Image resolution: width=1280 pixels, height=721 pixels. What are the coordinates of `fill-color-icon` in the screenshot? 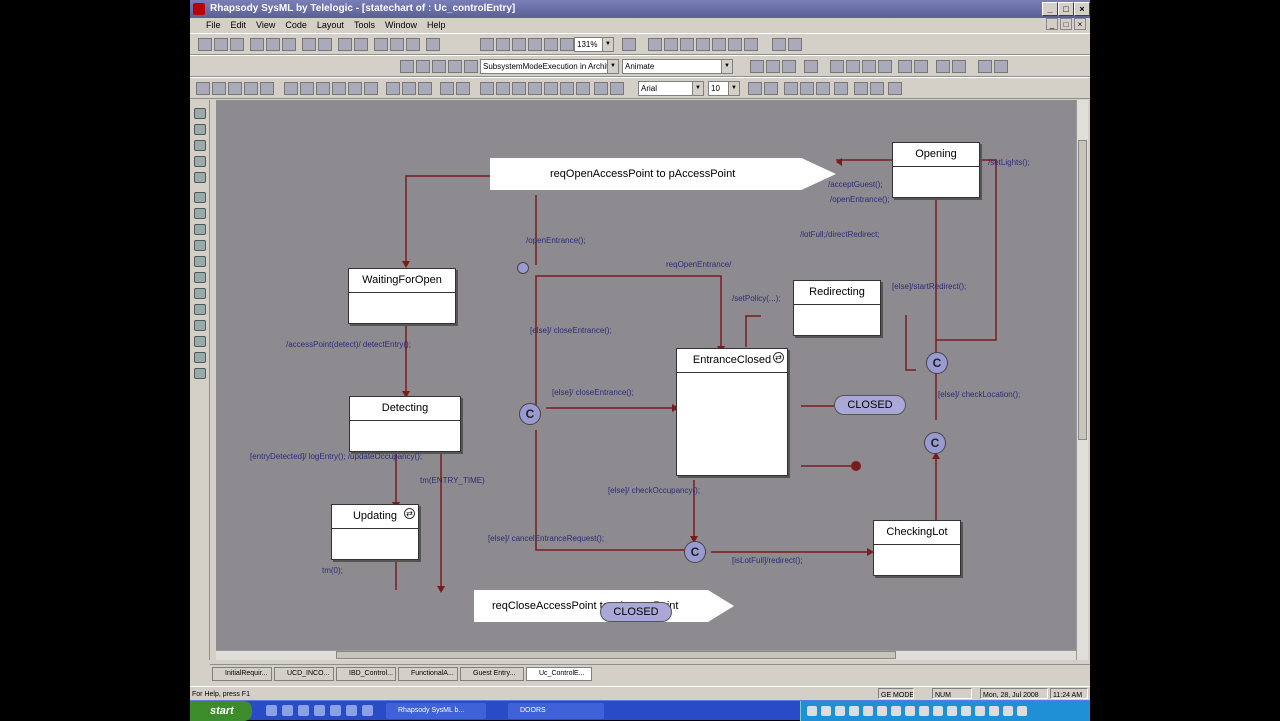 It's located at (877, 88).